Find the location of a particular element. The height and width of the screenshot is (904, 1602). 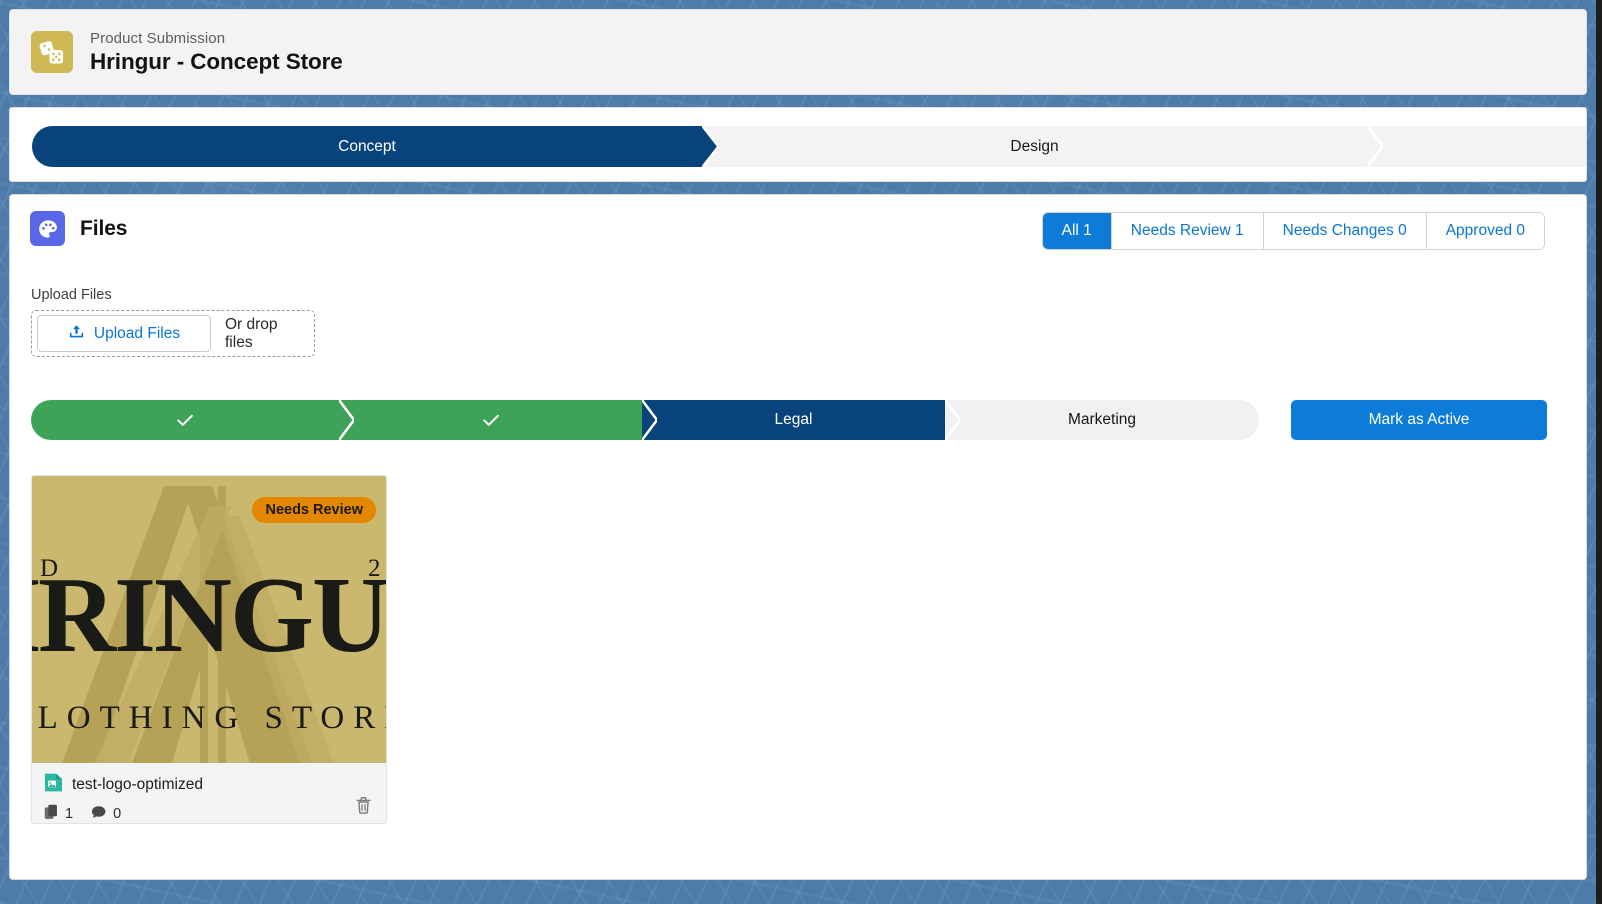

dice-icon is located at coordinates (52, 52).